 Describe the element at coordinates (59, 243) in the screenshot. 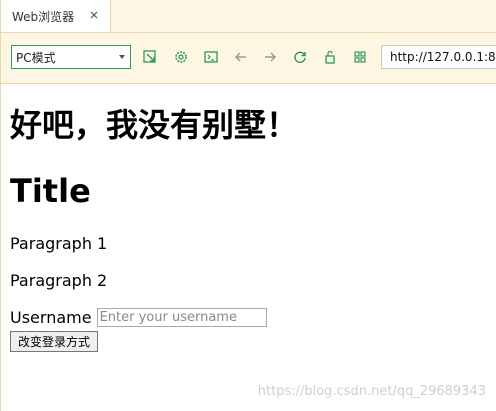

I see `paragraph-1: Paragraph 1` at that location.